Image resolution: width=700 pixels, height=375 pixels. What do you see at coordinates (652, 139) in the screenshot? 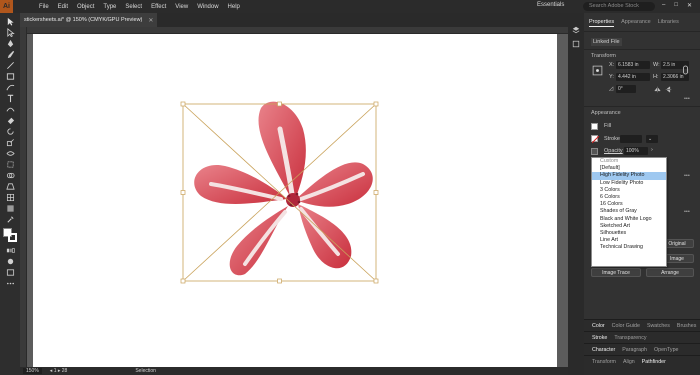
I see `stroke-weight-dropdown: ⌄` at bounding box center [652, 139].